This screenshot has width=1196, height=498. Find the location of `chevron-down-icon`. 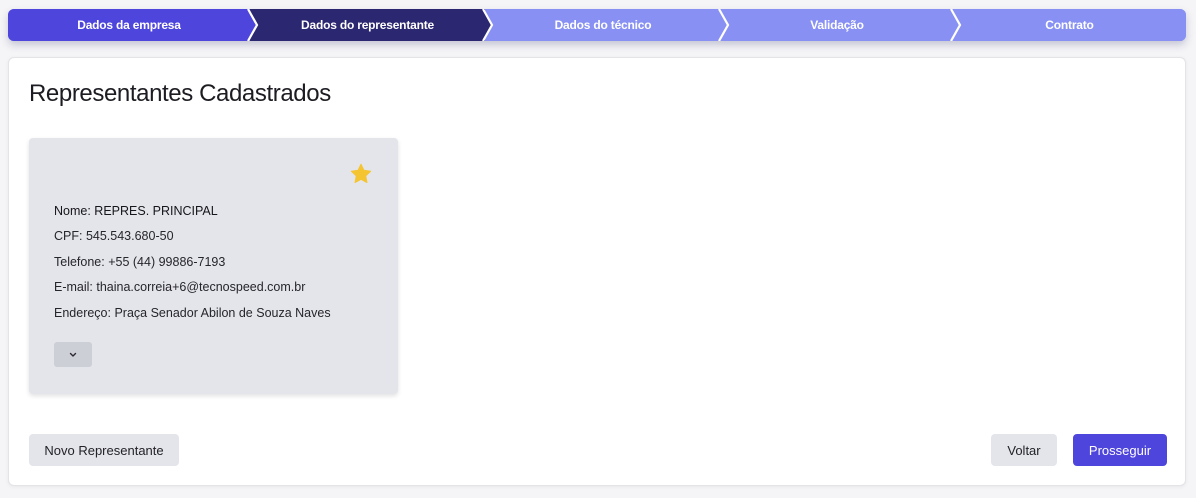

chevron-down-icon is located at coordinates (73, 354).